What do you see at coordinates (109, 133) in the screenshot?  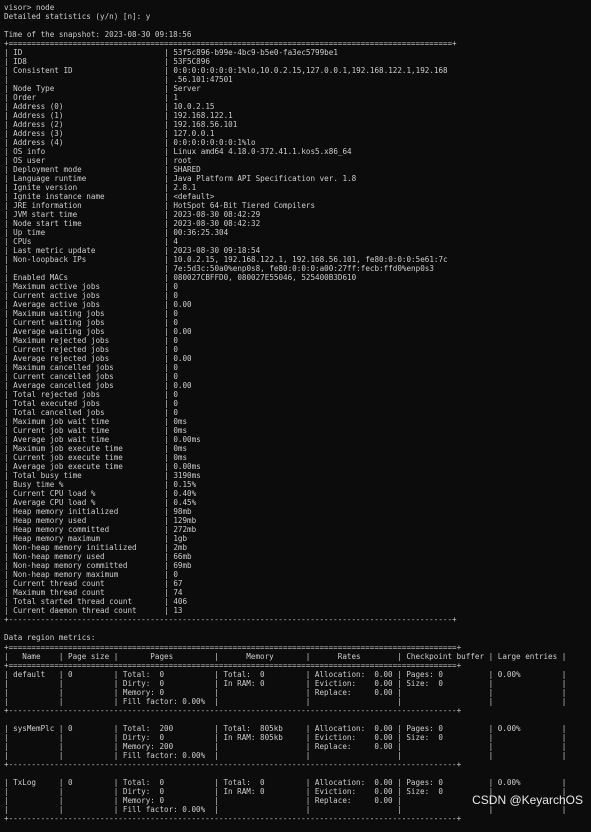 I see `stat-row: | Address (3) | 127.0.0.1` at bounding box center [109, 133].